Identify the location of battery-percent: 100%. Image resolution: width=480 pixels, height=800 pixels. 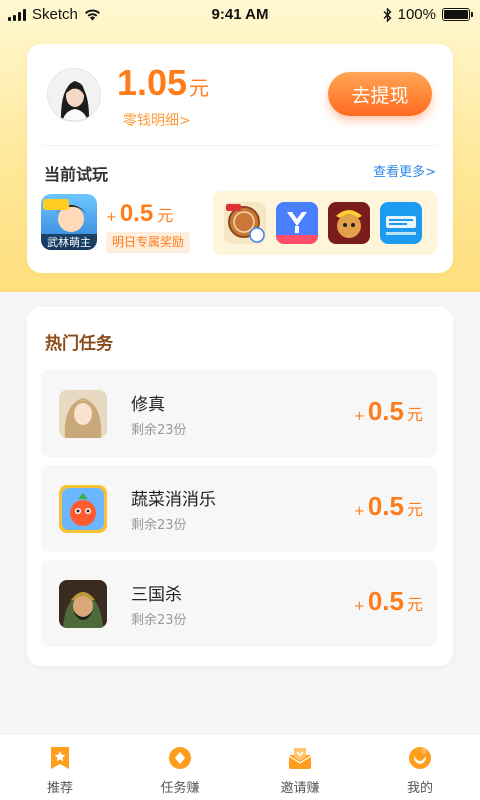
(416, 14).